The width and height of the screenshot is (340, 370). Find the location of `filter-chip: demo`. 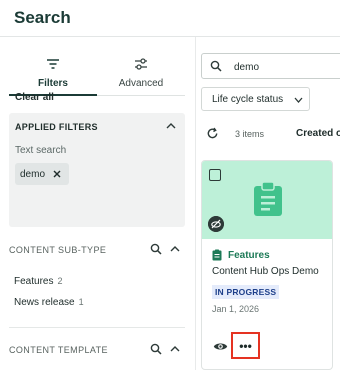

filter-chip: demo is located at coordinates (42, 174).